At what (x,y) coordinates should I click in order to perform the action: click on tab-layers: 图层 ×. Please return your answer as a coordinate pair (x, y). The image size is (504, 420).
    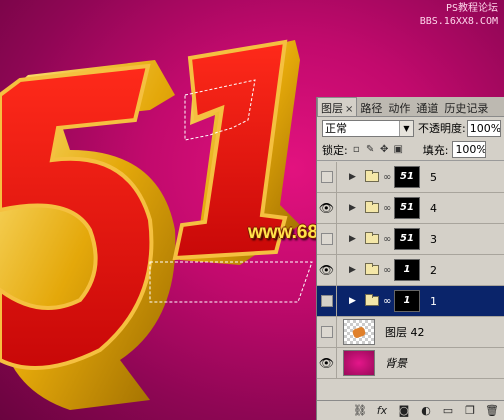
    Looking at the image, I should click on (337, 106).